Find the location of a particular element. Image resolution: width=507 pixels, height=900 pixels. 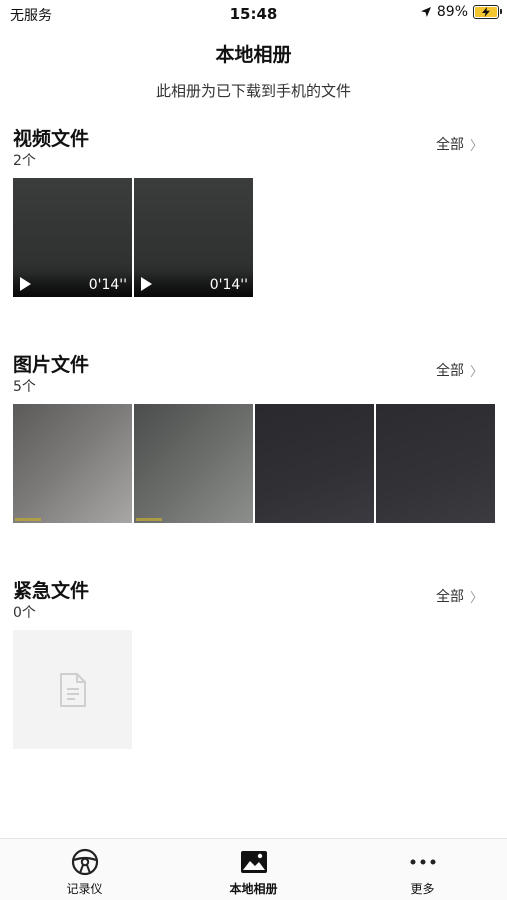

tab-label: 更多 is located at coordinates (422, 889).